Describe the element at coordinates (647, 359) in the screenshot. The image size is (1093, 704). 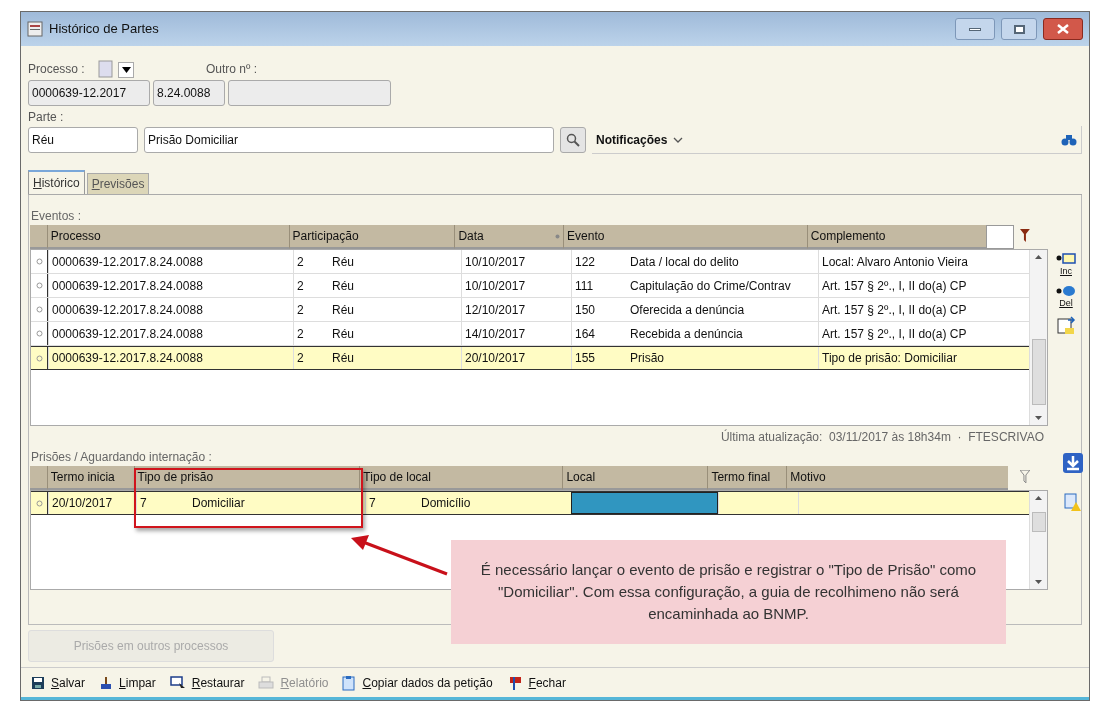
I see `table-cell-text: Prisão` at that location.